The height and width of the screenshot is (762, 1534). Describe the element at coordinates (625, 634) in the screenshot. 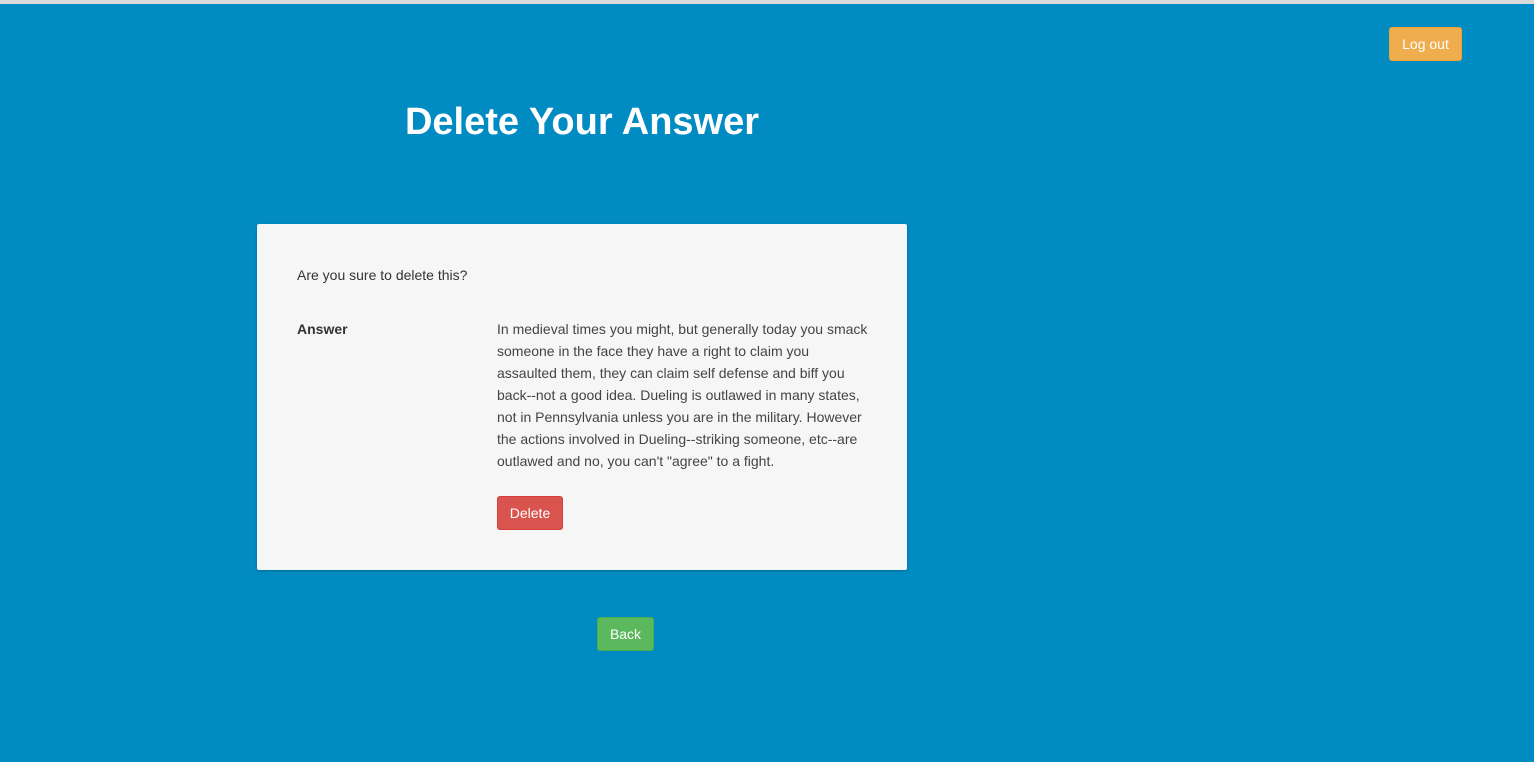

I see `back-button: Back` at that location.